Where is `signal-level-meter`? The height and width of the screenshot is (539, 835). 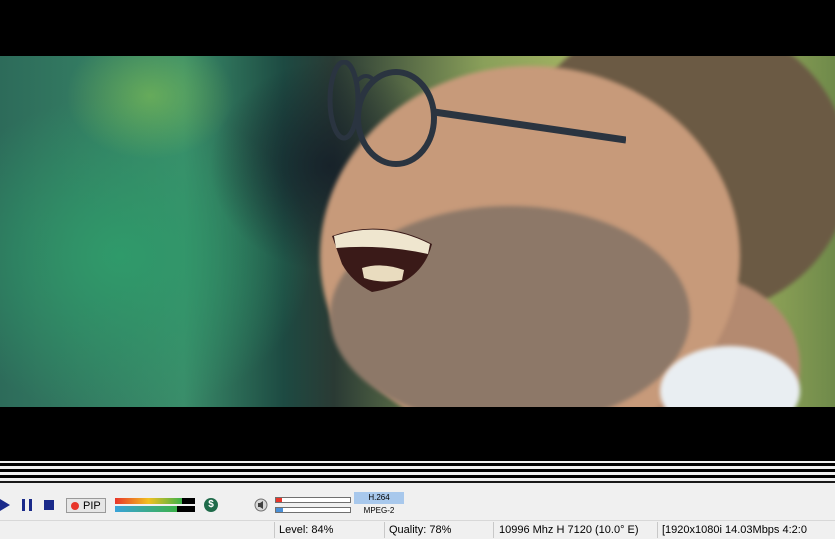
signal-level-meter is located at coordinates (155, 501).